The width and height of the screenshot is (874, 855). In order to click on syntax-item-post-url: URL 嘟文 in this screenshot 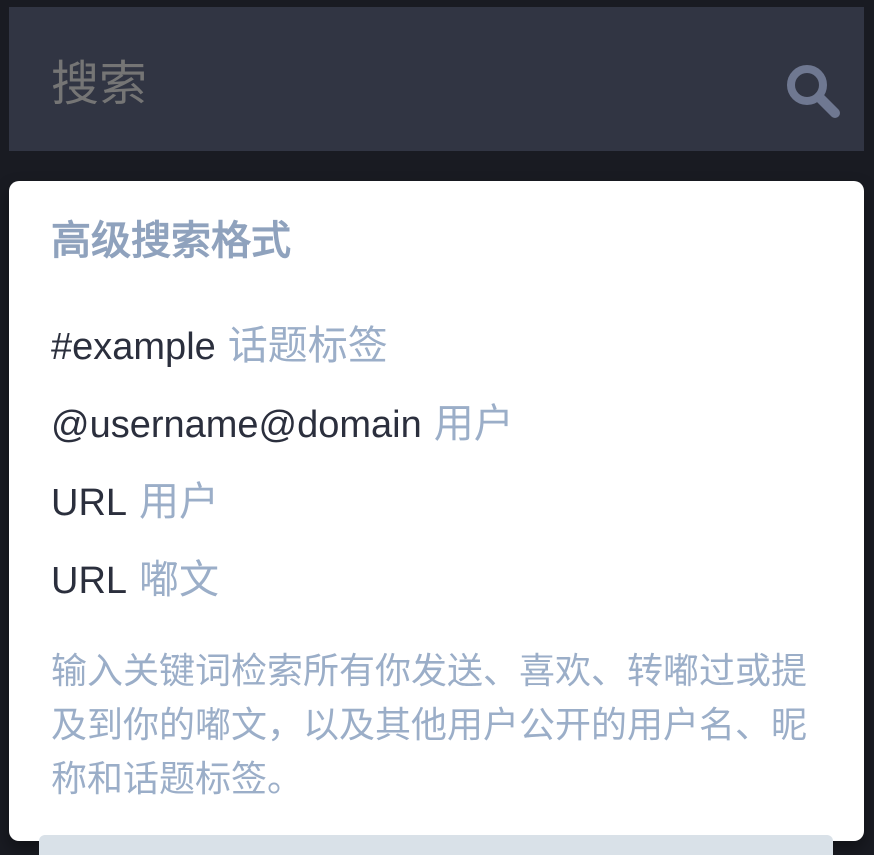, I will do `click(436, 580)`.